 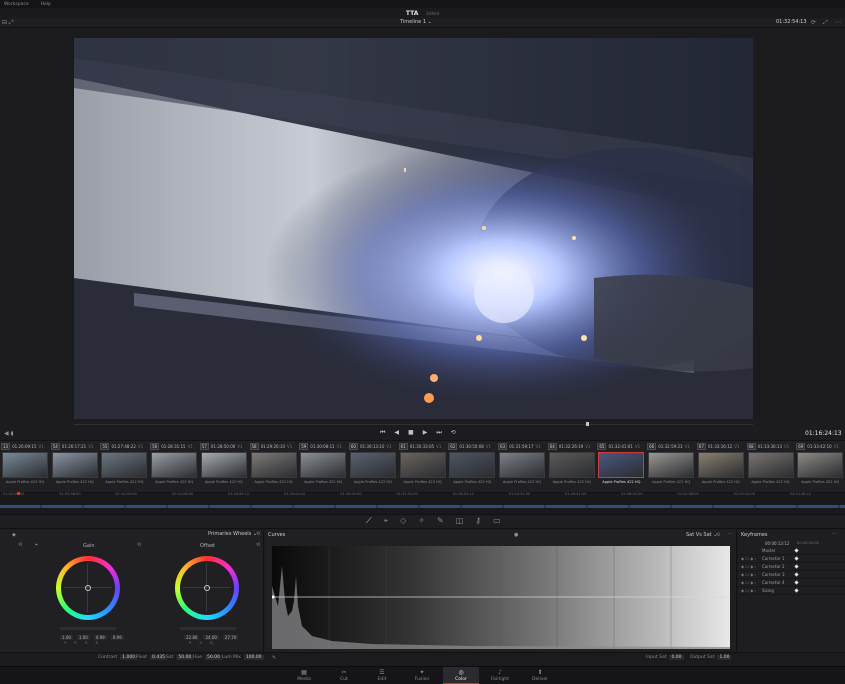 I want to click on menu-workspace: Workspace, so click(x=16, y=4).